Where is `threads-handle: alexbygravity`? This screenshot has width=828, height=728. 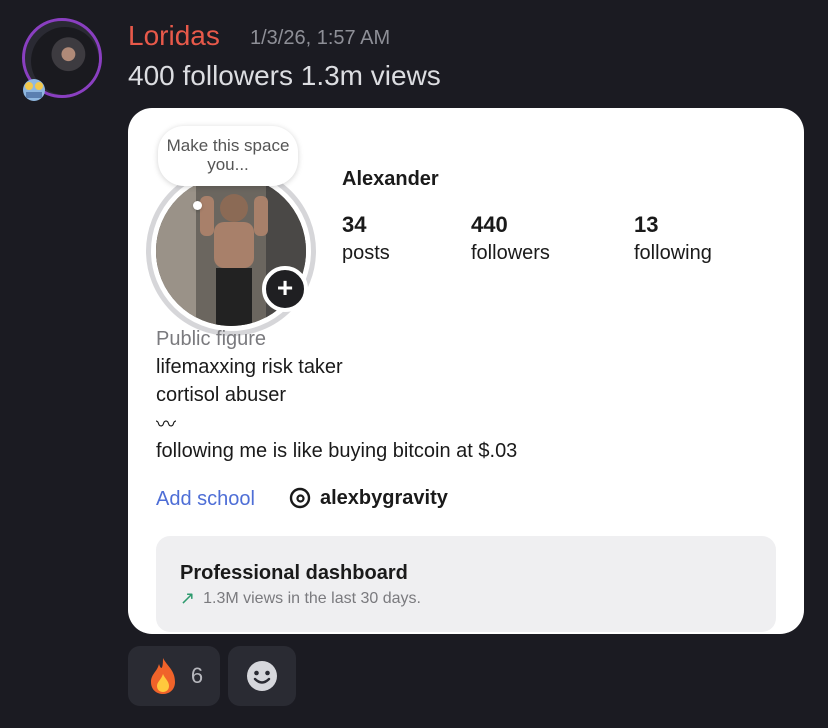
threads-handle: alexbygravity is located at coordinates (384, 497).